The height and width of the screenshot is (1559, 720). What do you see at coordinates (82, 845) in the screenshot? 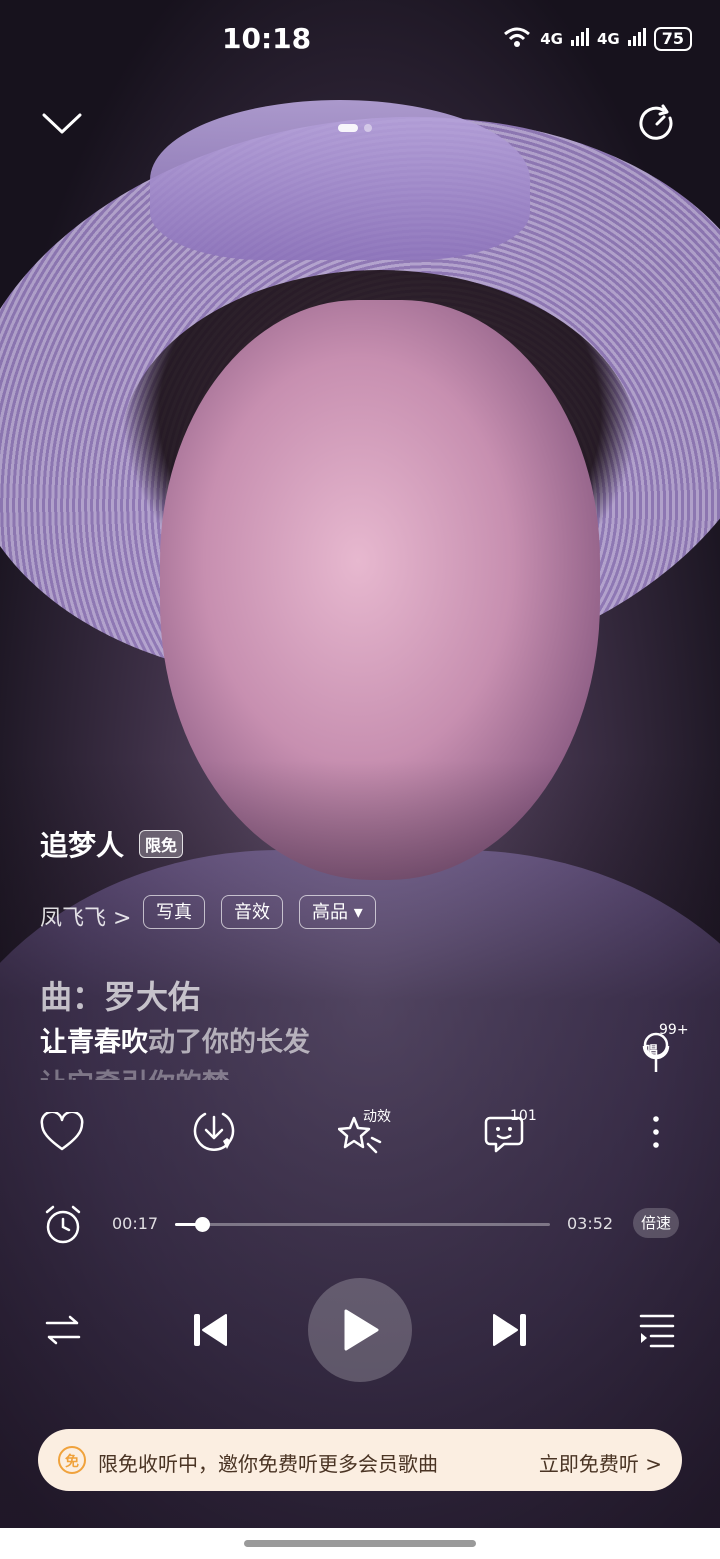
I see `song-title: 追梦人` at bounding box center [82, 845].